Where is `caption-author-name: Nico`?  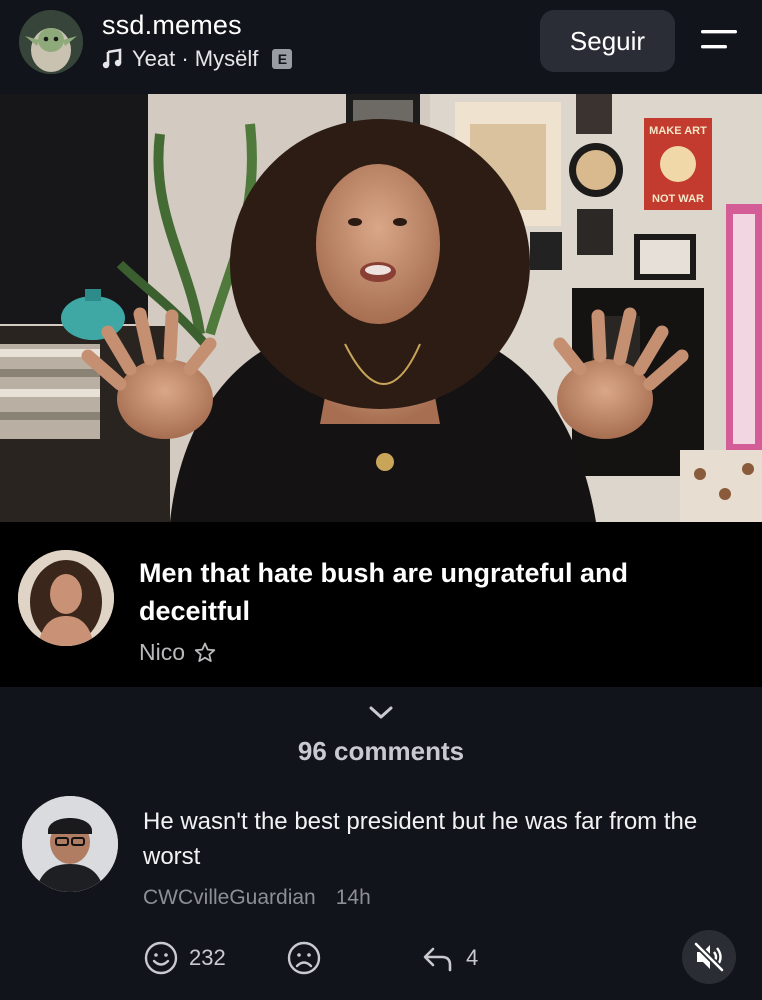 caption-author-name: Nico is located at coordinates (162, 652).